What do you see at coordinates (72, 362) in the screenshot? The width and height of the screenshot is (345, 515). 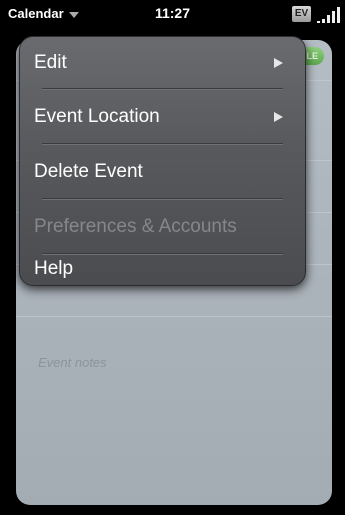 I see `event-notes-field: Event notes` at bounding box center [72, 362].